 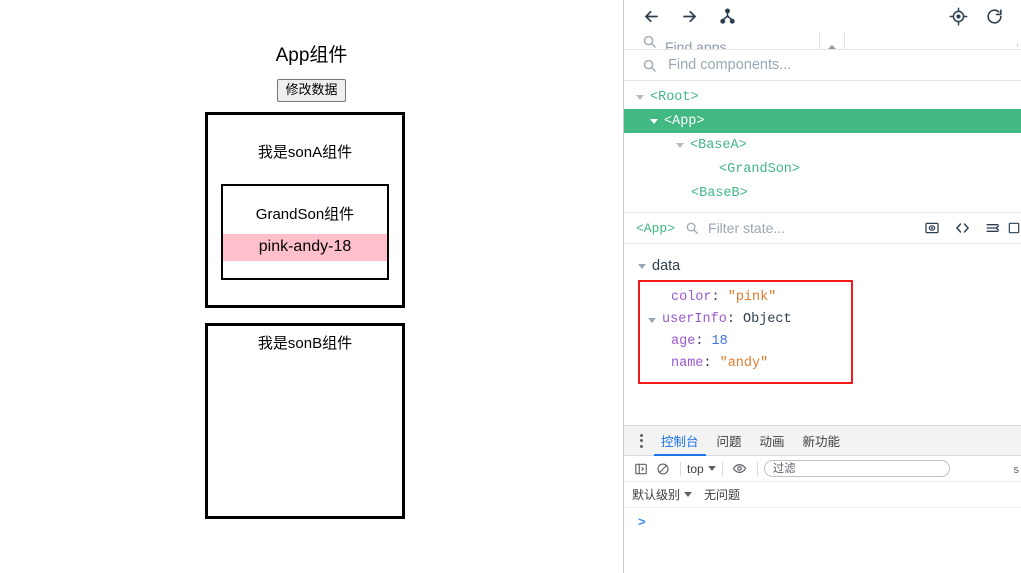 What do you see at coordinates (656, 495) in the screenshot?
I see `console-level-label: 默认级别` at bounding box center [656, 495].